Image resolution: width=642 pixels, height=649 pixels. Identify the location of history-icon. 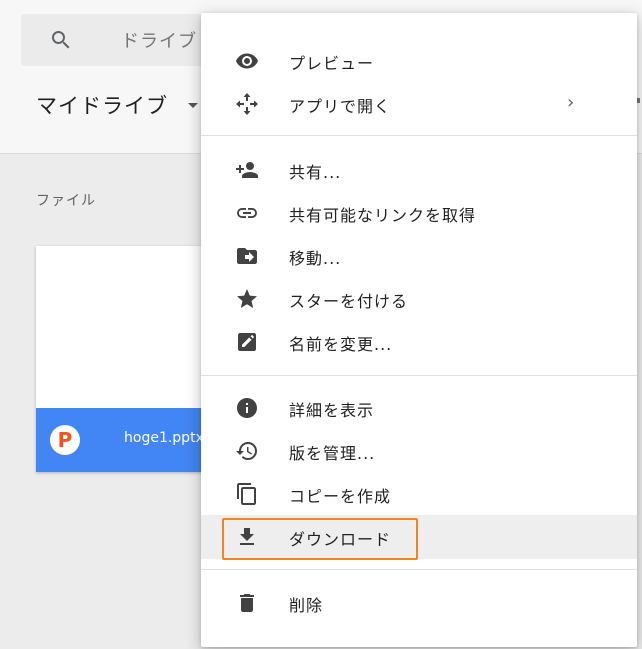
(246, 451).